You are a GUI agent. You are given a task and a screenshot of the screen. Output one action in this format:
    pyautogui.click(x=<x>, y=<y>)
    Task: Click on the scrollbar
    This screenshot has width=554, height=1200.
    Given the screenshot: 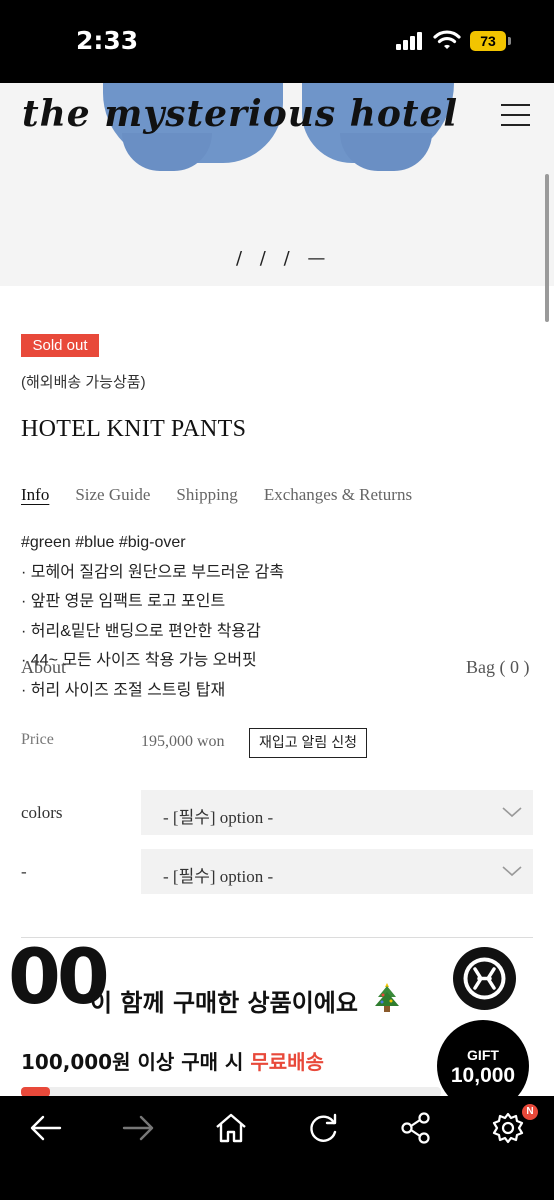 What is the action you would take?
    pyautogui.click(x=547, y=248)
    